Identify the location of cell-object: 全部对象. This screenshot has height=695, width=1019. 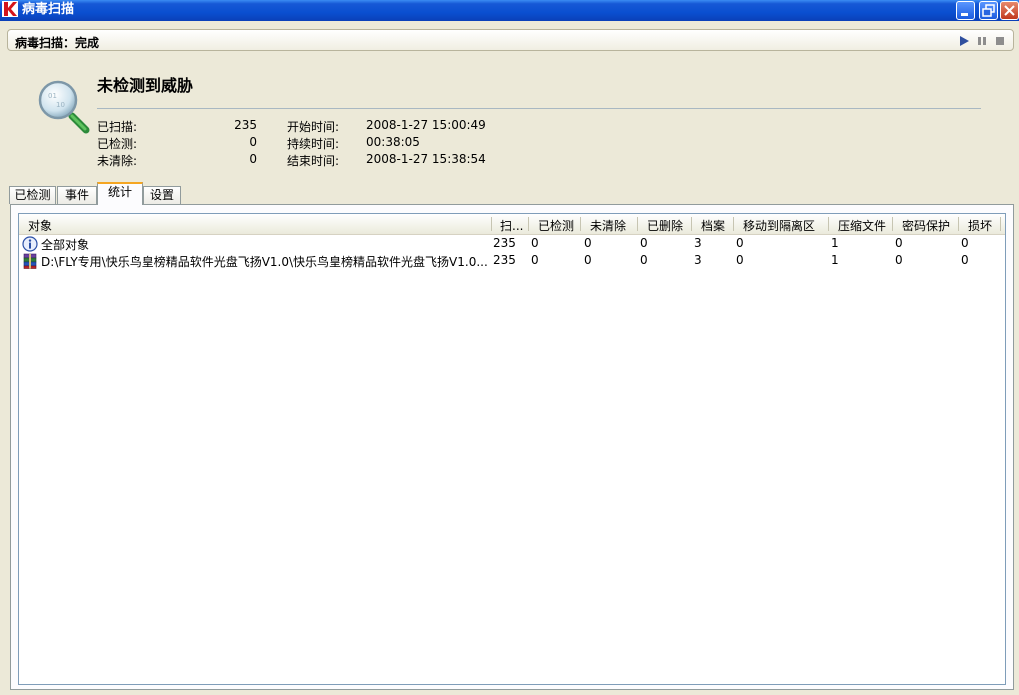
(65, 245).